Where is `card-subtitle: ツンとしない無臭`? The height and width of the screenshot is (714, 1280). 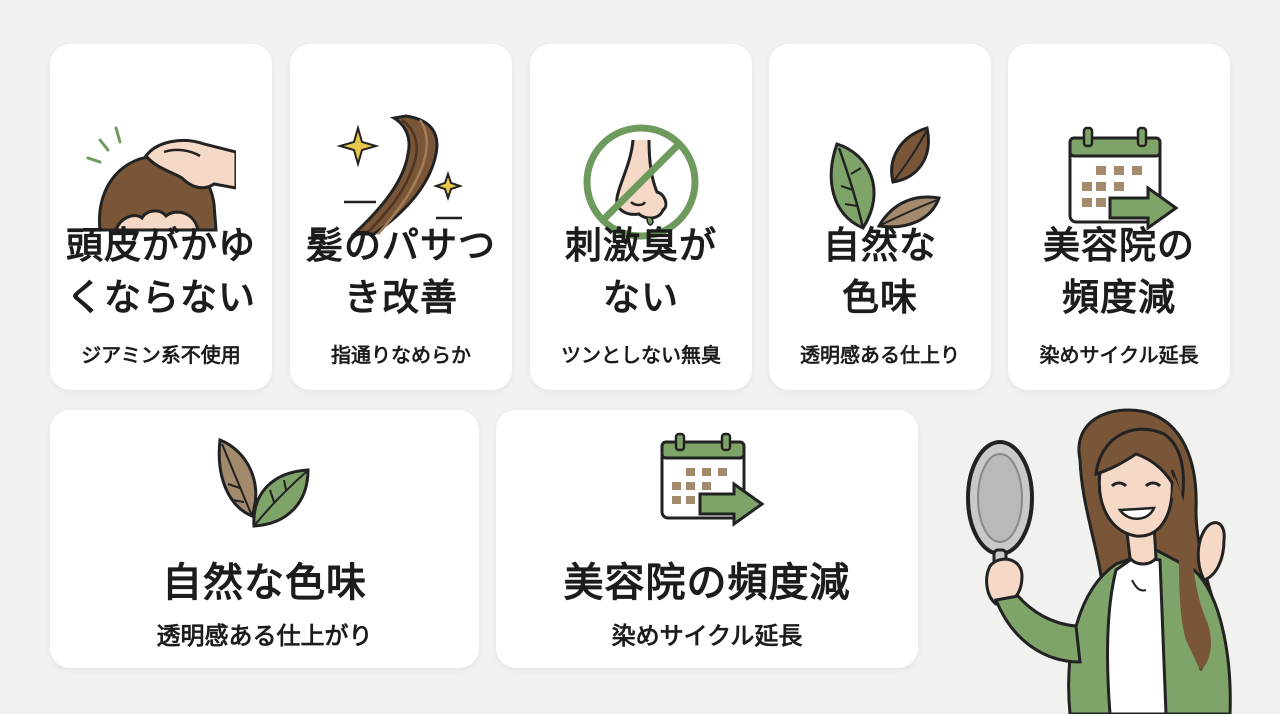
card-subtitle: ツンとしない無臭 is located at coordinates (641, 355).